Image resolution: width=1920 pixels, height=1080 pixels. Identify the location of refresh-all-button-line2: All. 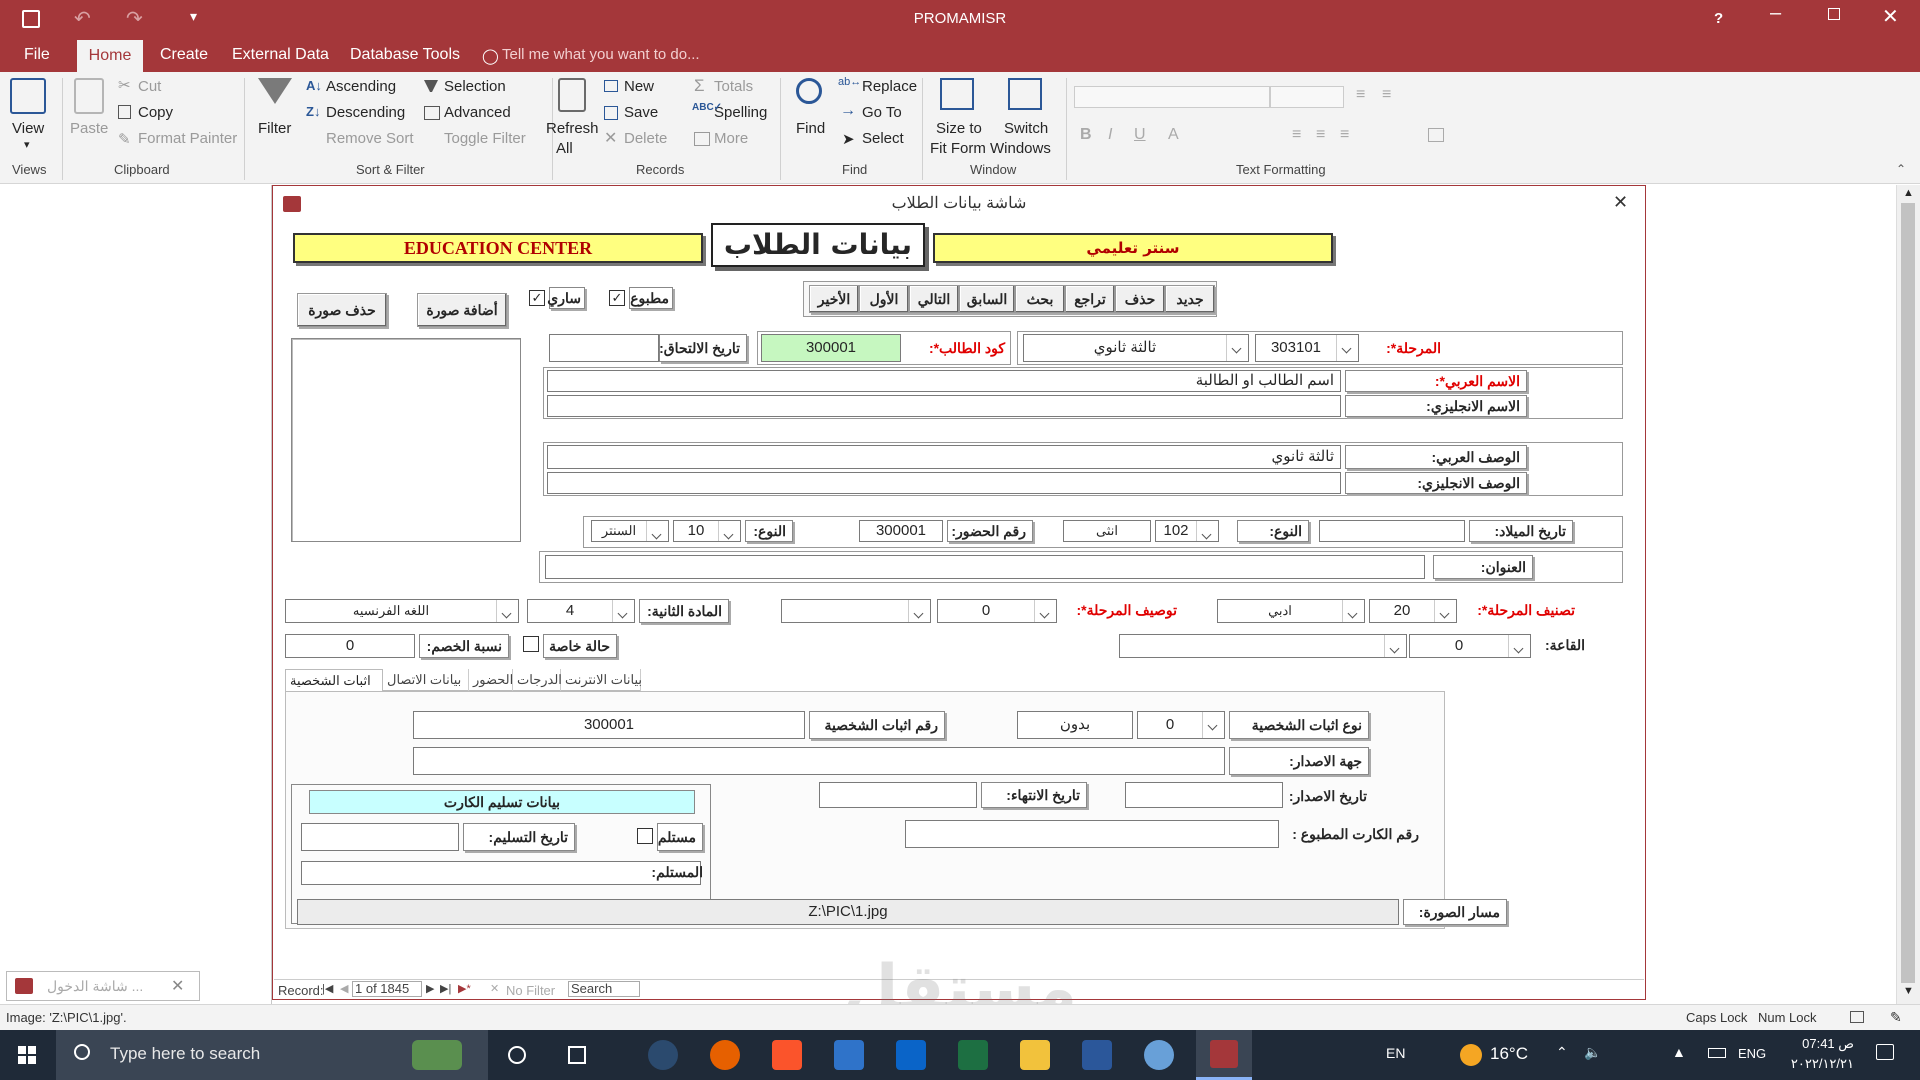
(564, 148).